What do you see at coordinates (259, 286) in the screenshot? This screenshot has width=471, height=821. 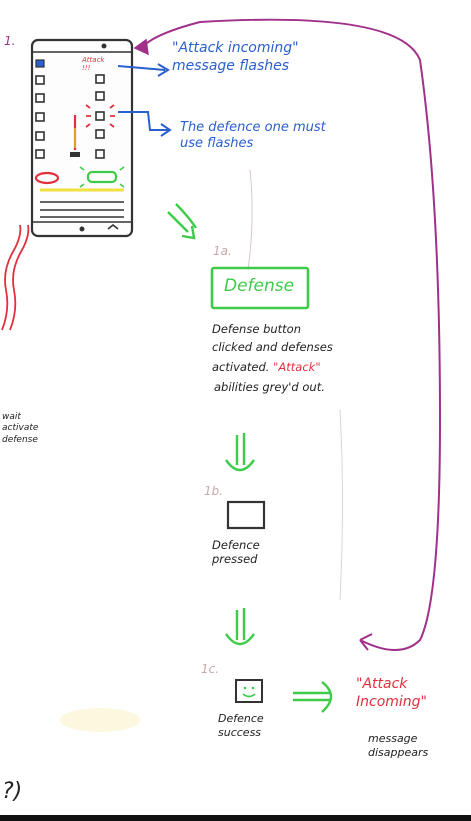 I see `defense-button-label: Defense` at bounding box center [259, 286].